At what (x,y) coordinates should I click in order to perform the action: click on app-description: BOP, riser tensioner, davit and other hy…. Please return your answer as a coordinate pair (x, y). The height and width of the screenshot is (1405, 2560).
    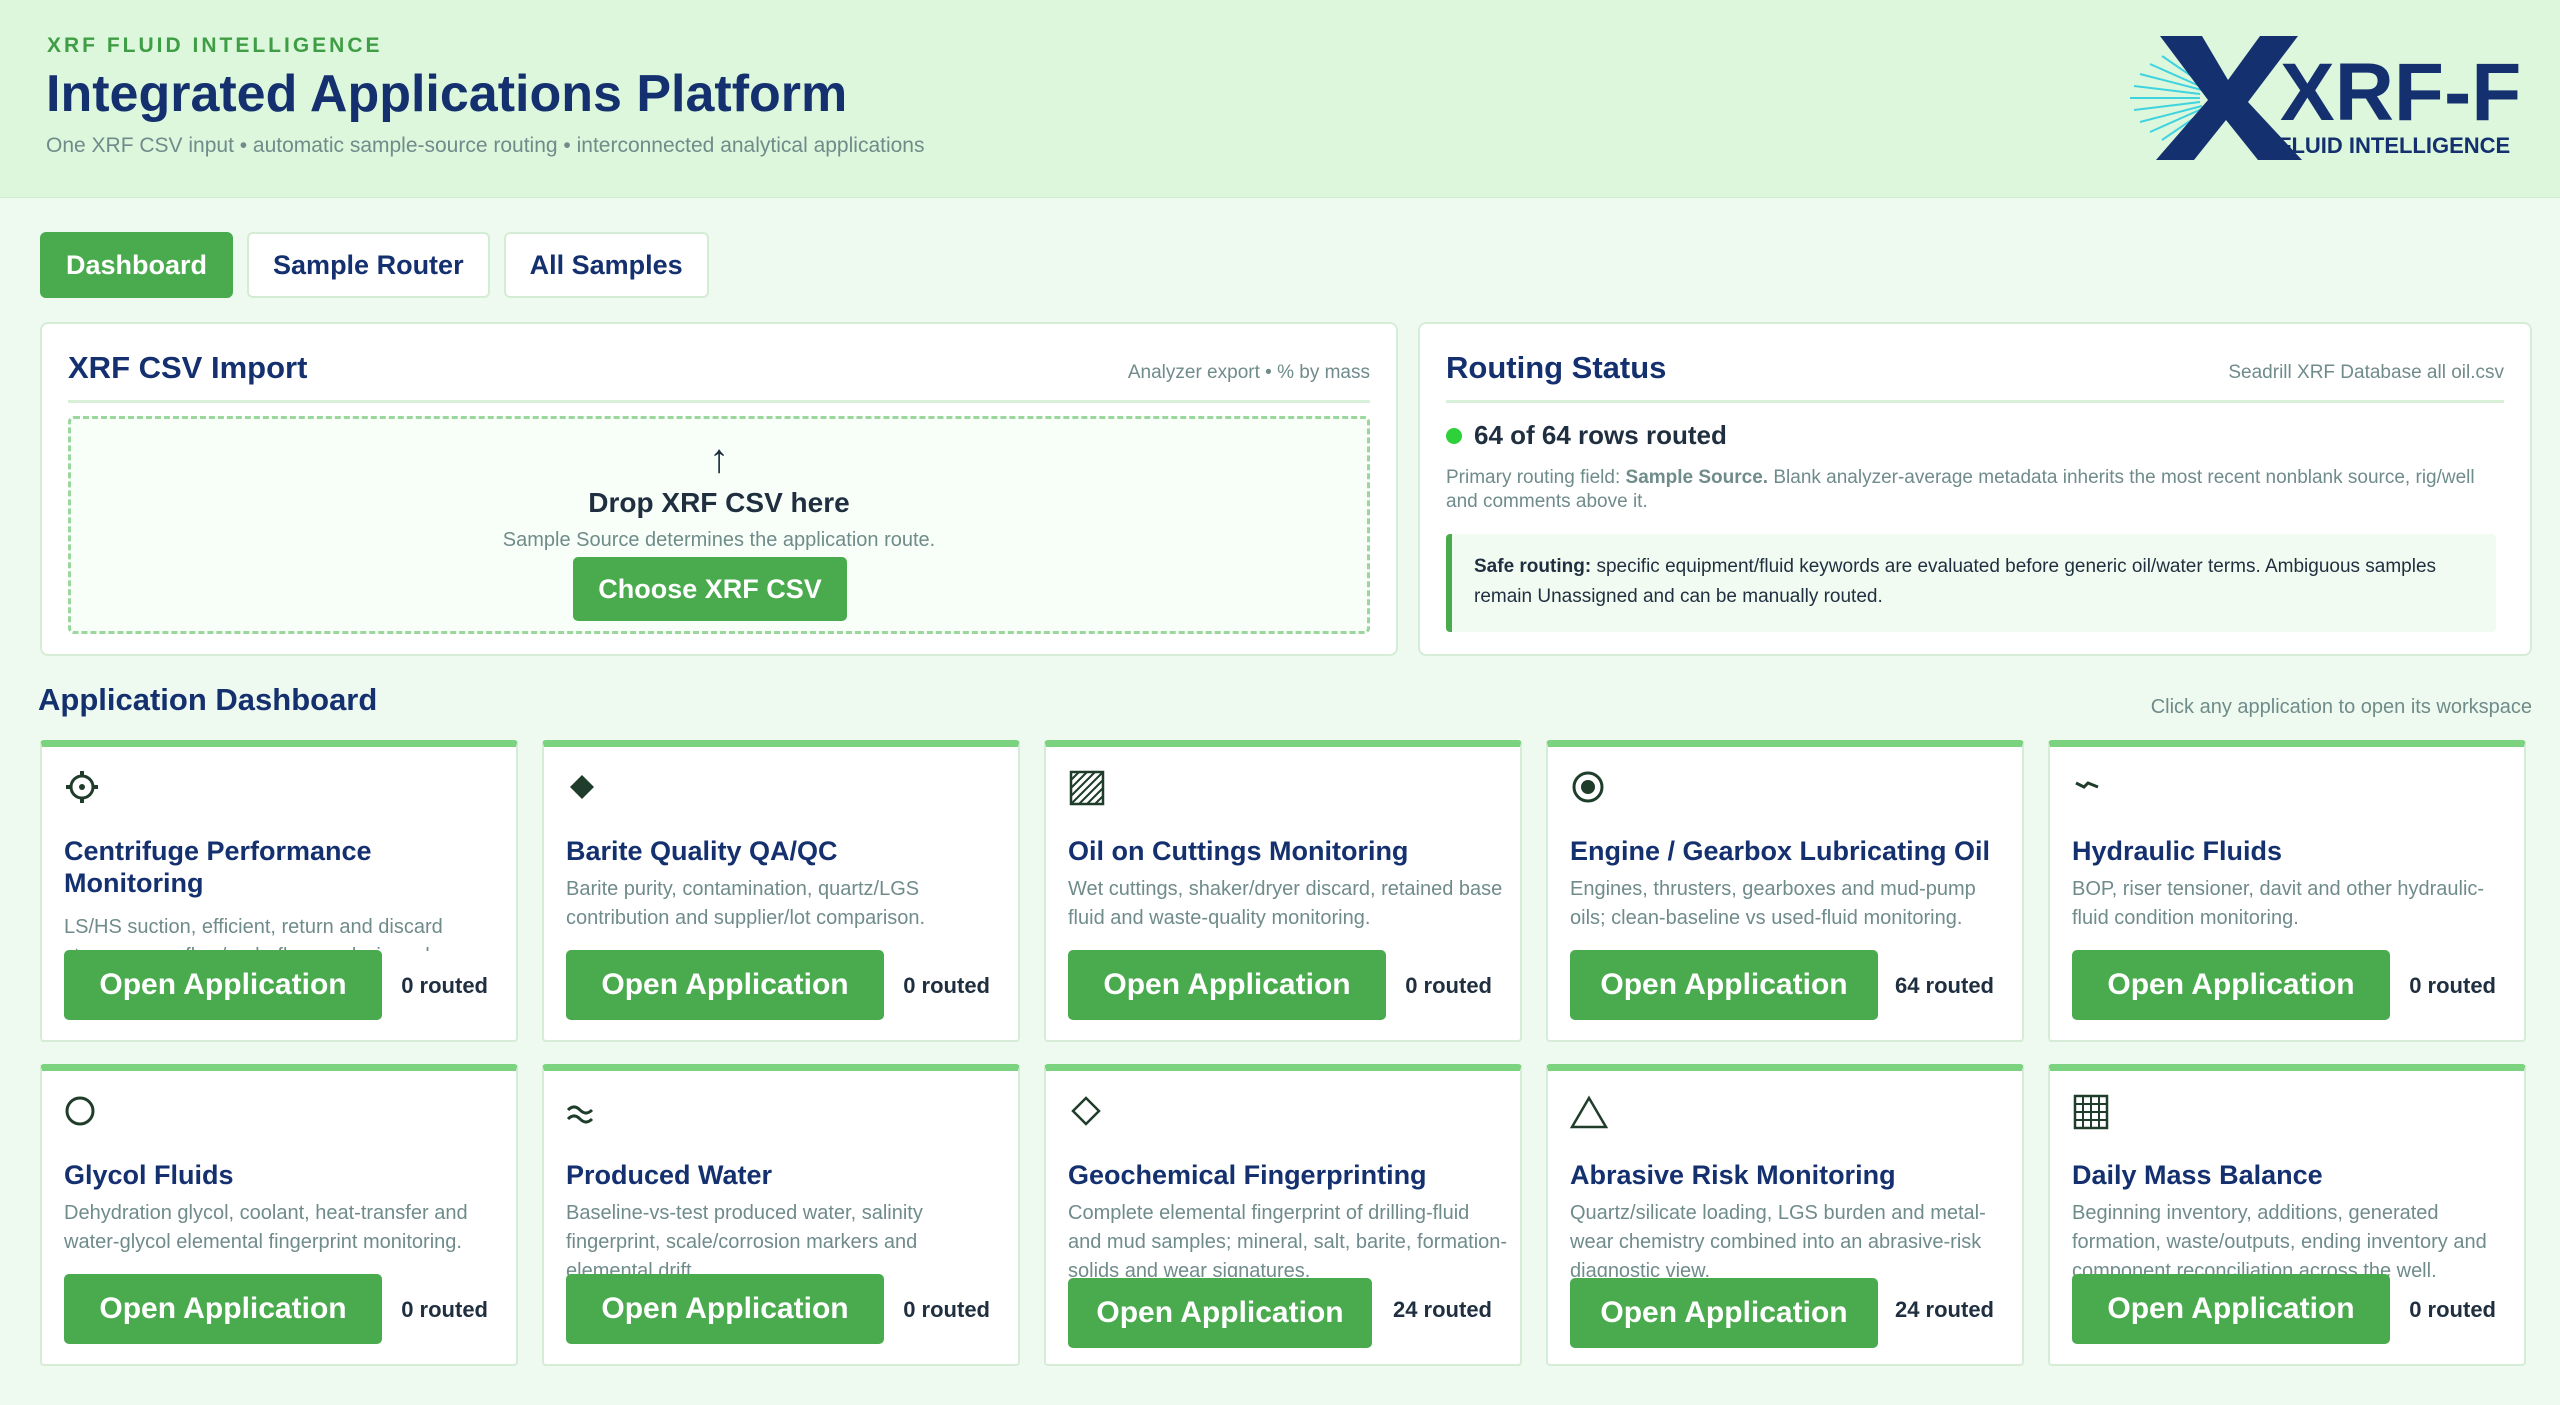
    Looking at the image, I should click on (2278, 903).